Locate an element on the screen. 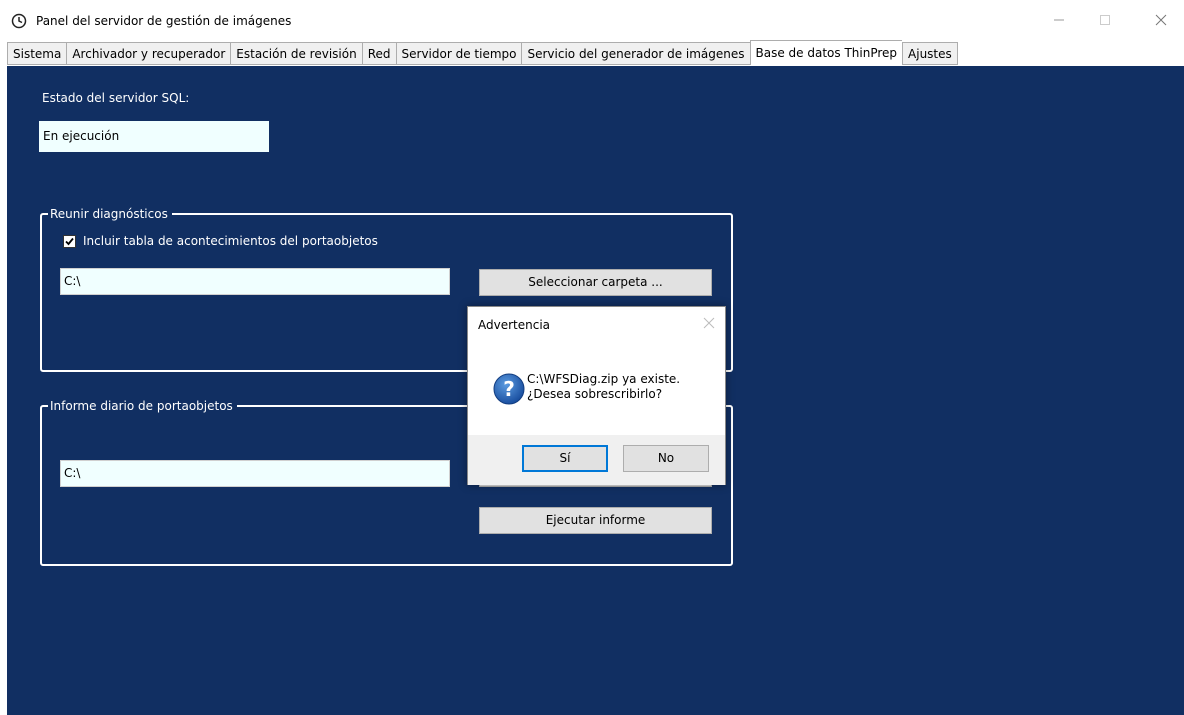  tab-ajustes: Ajustes is located at coordinates (930, 53).